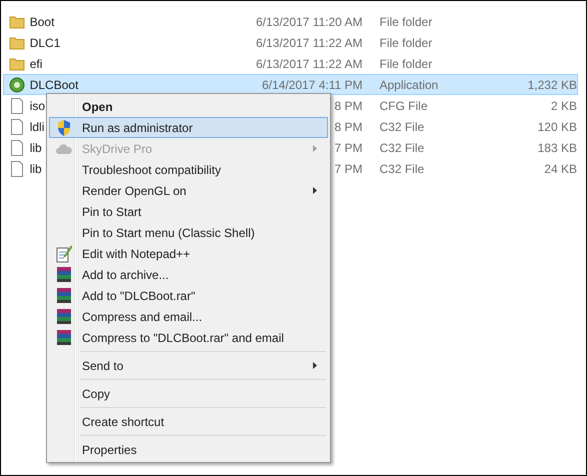 The width and height of the screenshot is (587, 476). What do you see at coordinates (557, 147) in the screenshot?
I see `file-size: 183 KB` at bounding box center [557, 147].